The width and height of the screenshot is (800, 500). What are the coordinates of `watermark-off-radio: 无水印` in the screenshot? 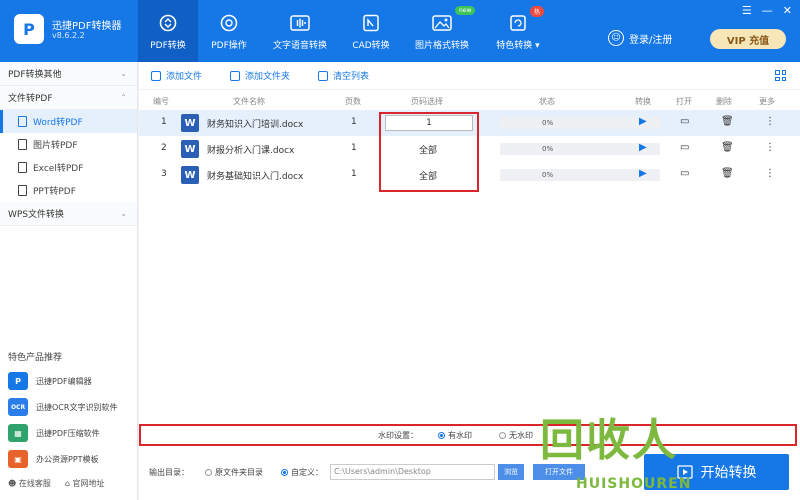 It's located at (516, 435).